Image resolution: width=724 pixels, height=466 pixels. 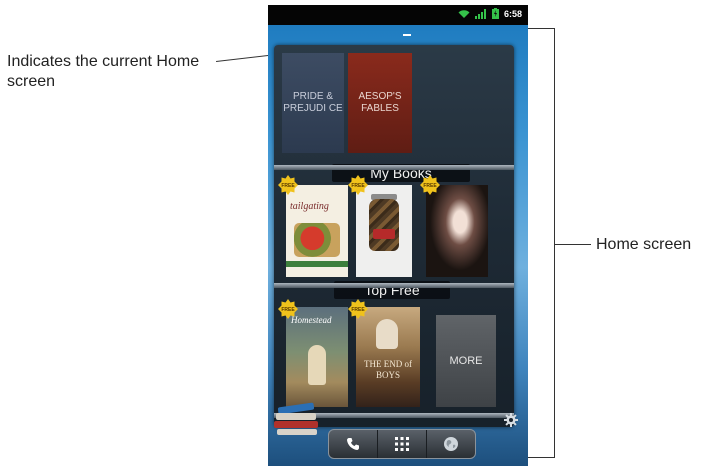 What do you see at coordinates (398, 15) in the screenshot?
I see `status-bar: 6:58` at bounding box center [398, 15].